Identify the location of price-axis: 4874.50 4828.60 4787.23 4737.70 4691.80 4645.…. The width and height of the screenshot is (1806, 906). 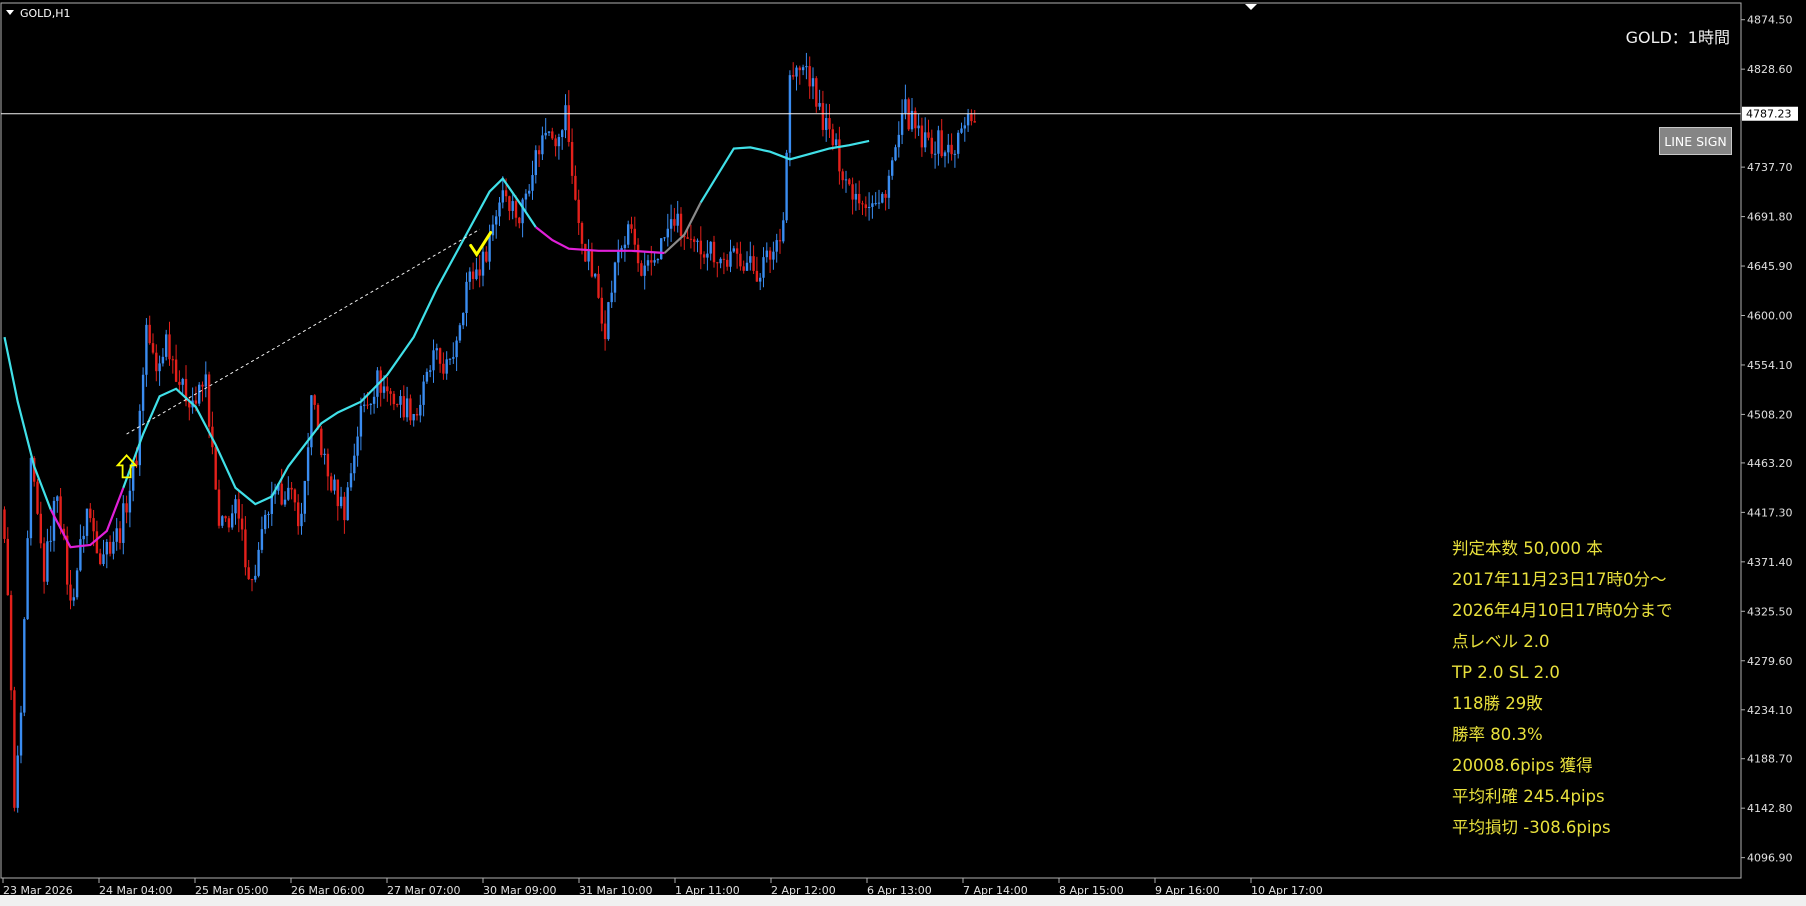
(1769, 440).